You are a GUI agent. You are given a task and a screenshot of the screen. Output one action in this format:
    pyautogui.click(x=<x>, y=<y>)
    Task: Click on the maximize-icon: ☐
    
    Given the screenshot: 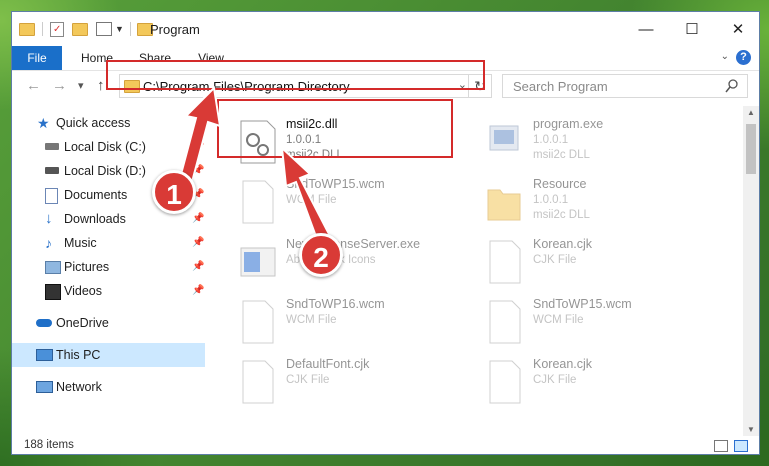 What is the action you would take?
    pyautogui.click(x=692, y=29)
    